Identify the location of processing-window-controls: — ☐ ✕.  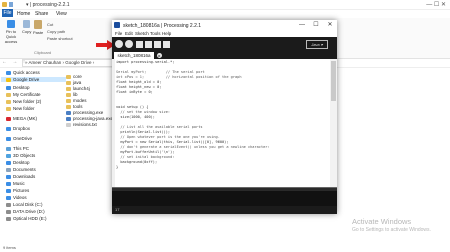
(316, 25).